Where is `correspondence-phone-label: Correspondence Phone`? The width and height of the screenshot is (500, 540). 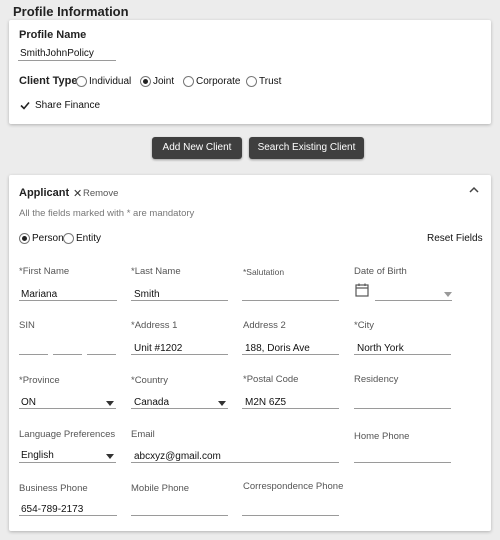 correspondence-phone-label: Correspondence Phone is located at coordinates (293, 486).